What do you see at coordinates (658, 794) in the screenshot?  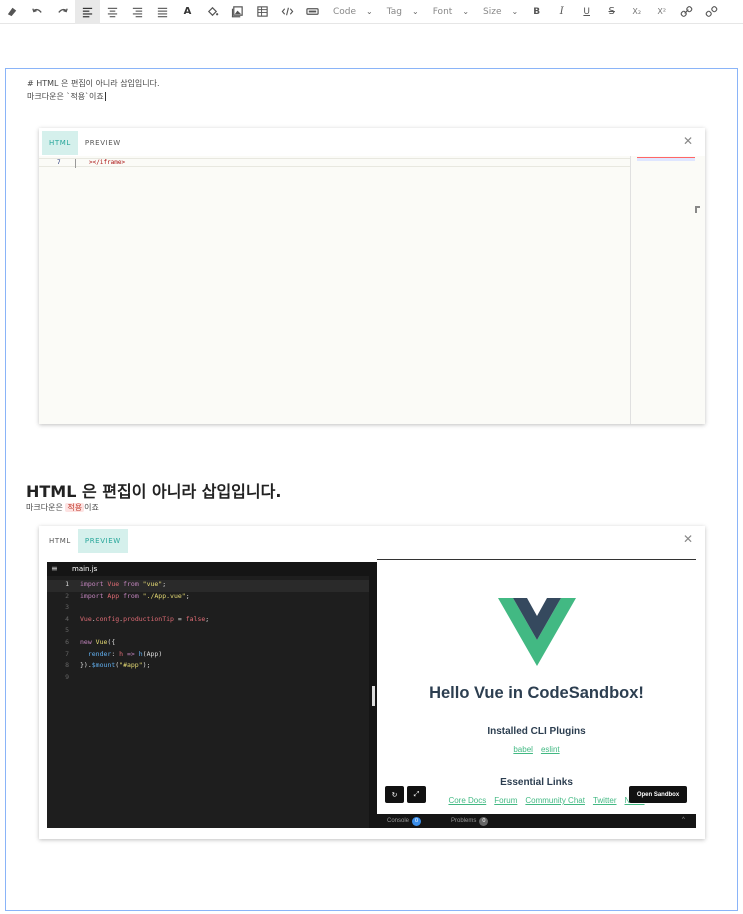 I see `open-sandbox-button: Open Sandbox` at bounding box center [658, 794].